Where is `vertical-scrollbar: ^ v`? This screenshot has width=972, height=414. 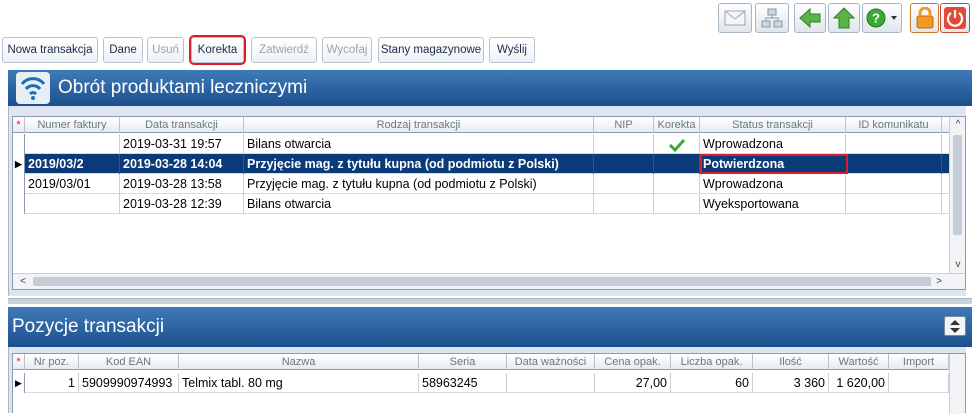
vertical-scrollbar: ^ v is located at coordinates (957, 195).